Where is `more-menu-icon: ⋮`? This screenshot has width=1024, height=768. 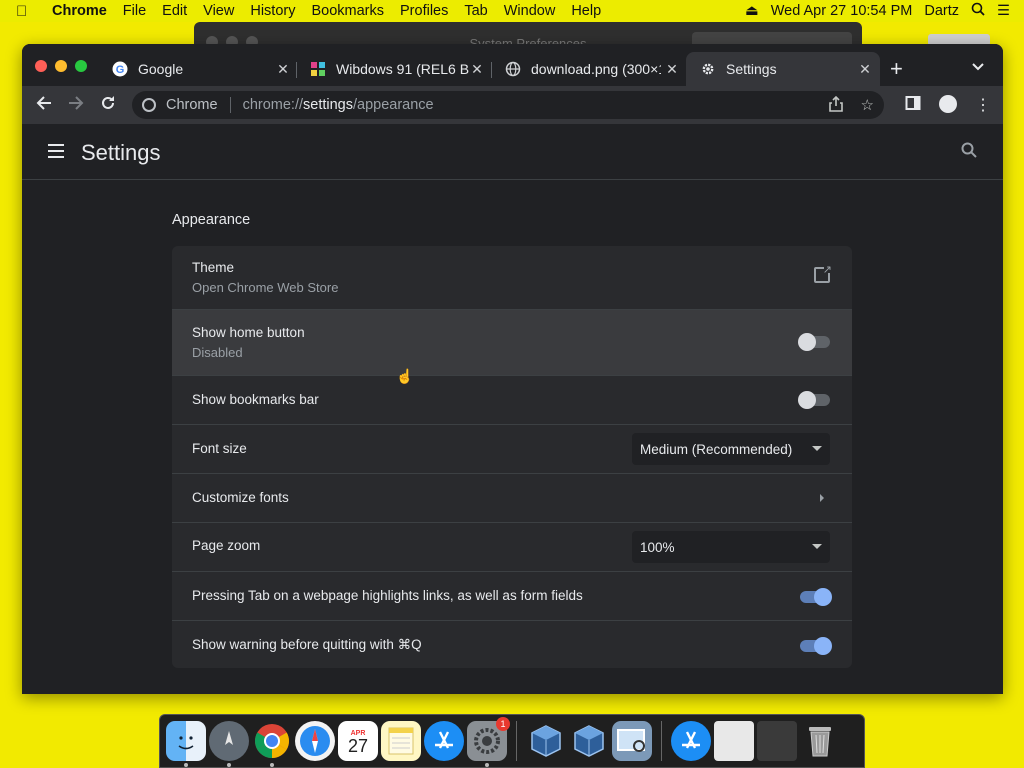
more-menu-icon: ⋮ is located at coordinates (983, 105).